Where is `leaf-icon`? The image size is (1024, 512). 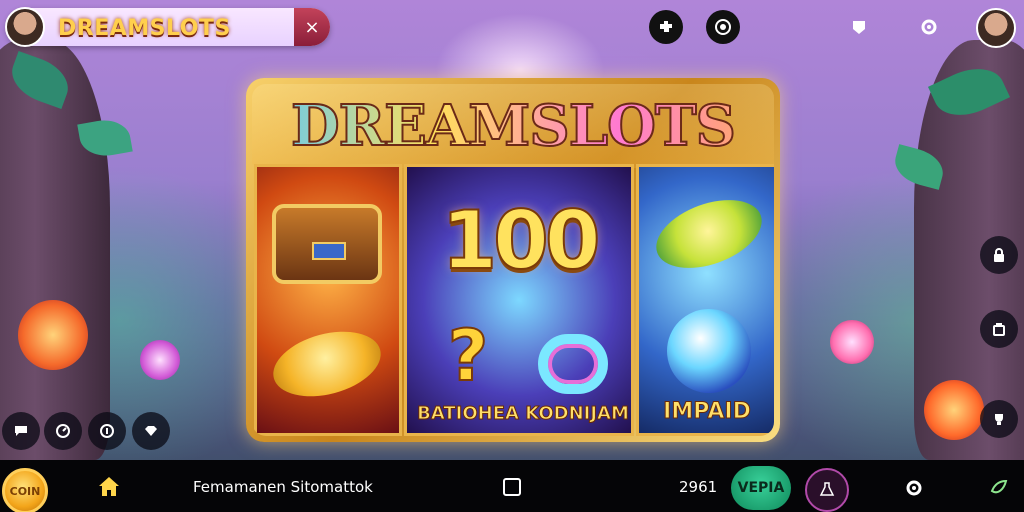
leaf-icon is located at coordinates (999, 488).